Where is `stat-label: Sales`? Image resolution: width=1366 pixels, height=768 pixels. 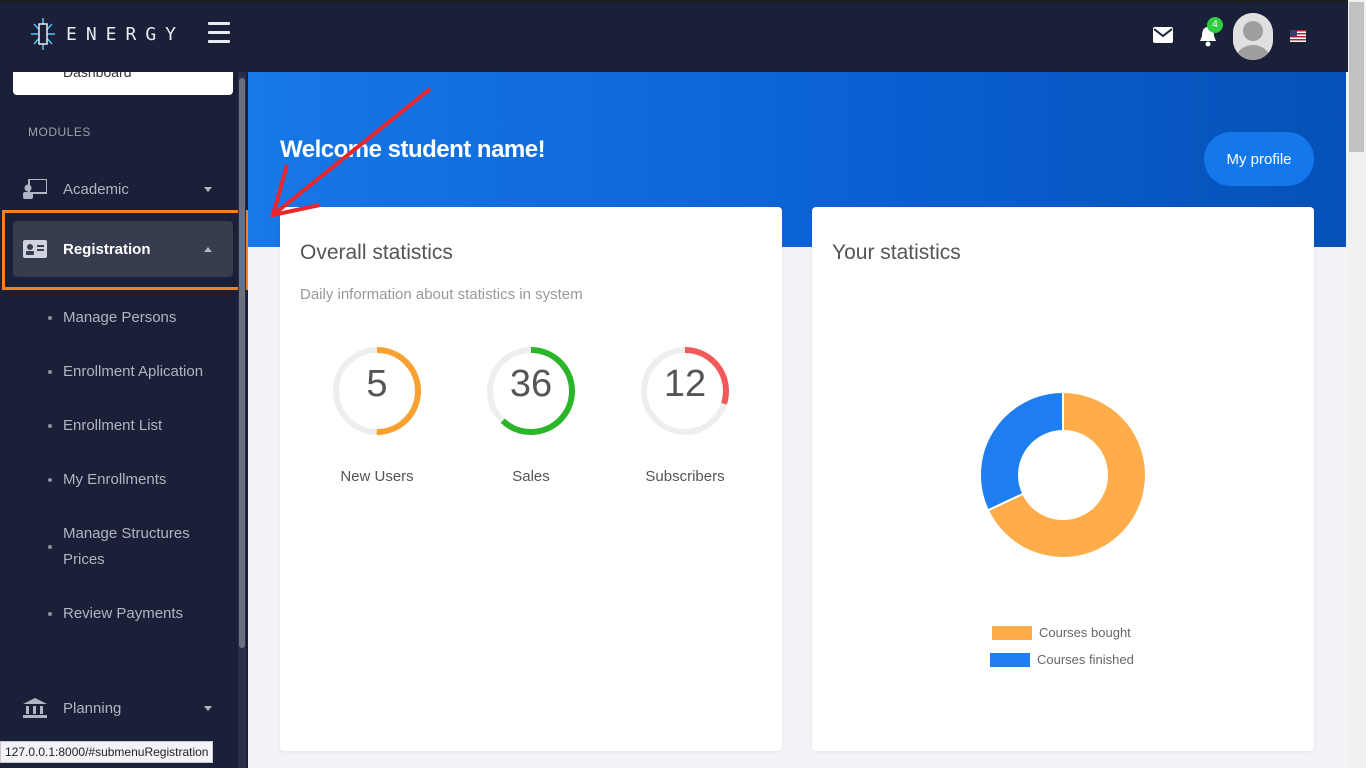 stat-label: Sales is located at coordinates (531, 476).